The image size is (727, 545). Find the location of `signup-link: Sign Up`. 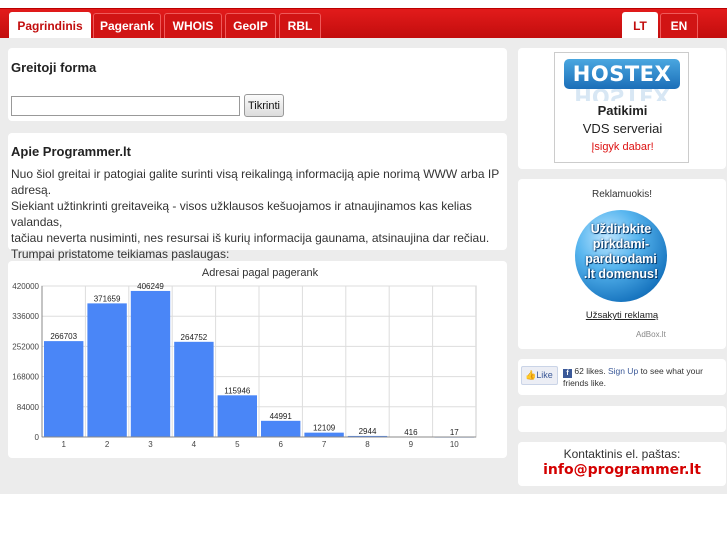

signup-link: Sign Up is located at coordinates (623, 371).